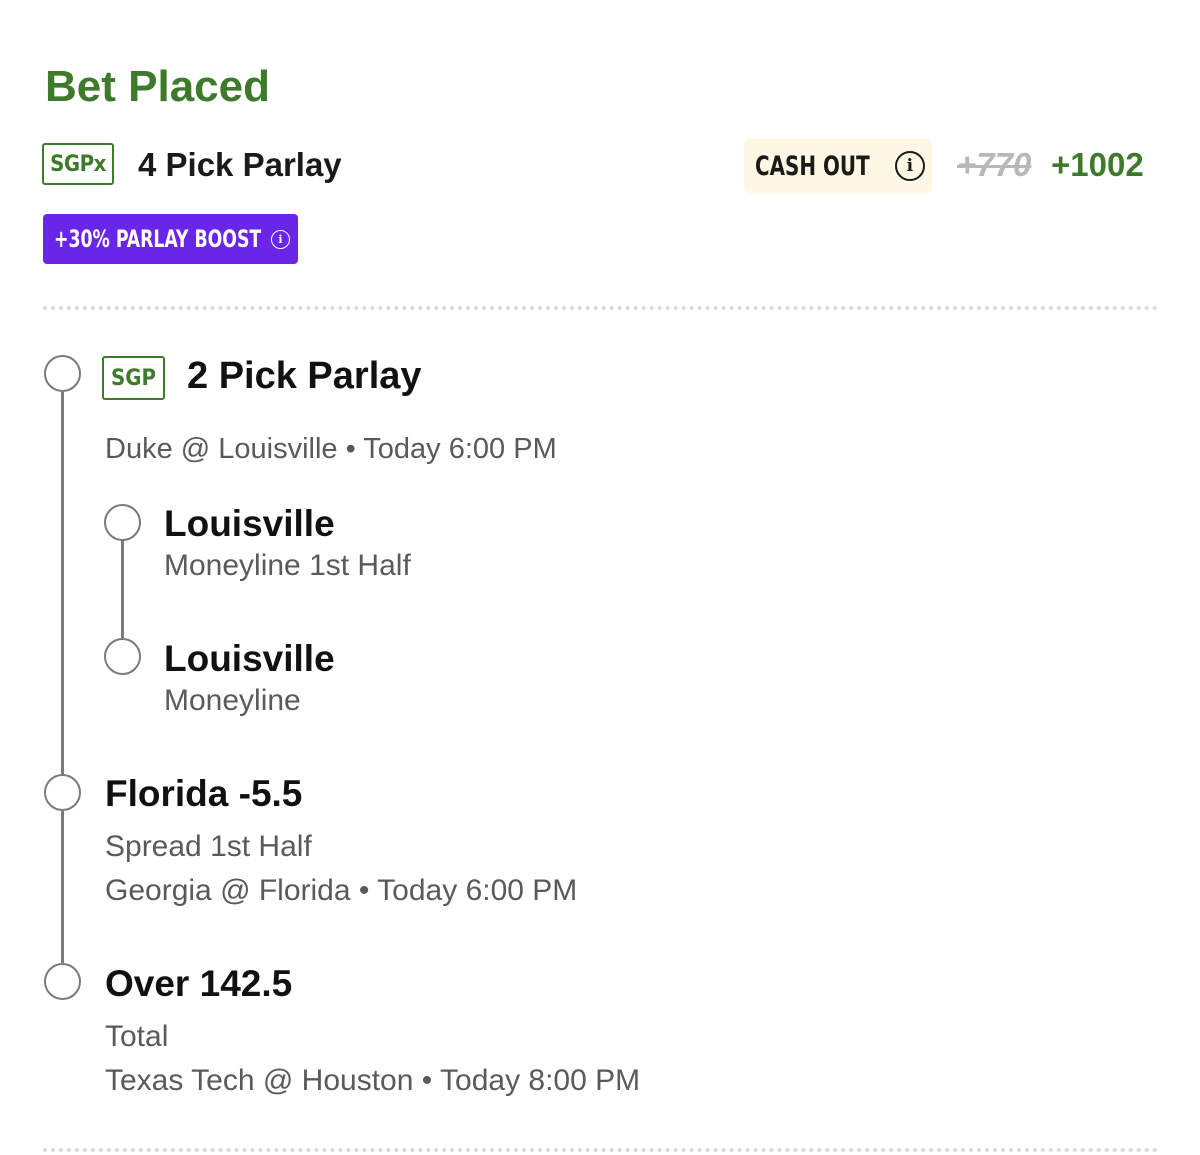 The image size is (1200, 1155). Describe the element at coordinates (341, 890) in the screenshot. I see `leg-game-info: Georgia @ Florida • Today 6:00 PM` at that location.